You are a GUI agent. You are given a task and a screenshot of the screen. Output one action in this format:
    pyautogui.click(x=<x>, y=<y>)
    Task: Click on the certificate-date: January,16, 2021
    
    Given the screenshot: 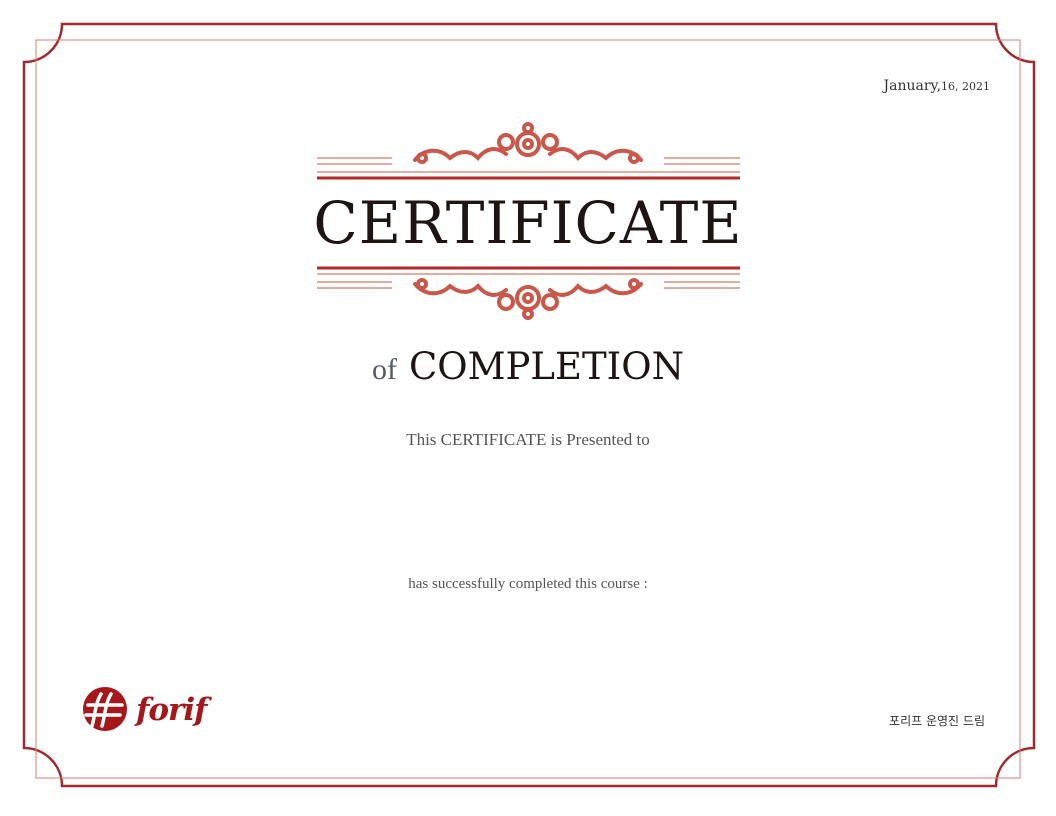 What is the action you would take?
    pyautogui.click(x=925, y=86)
    